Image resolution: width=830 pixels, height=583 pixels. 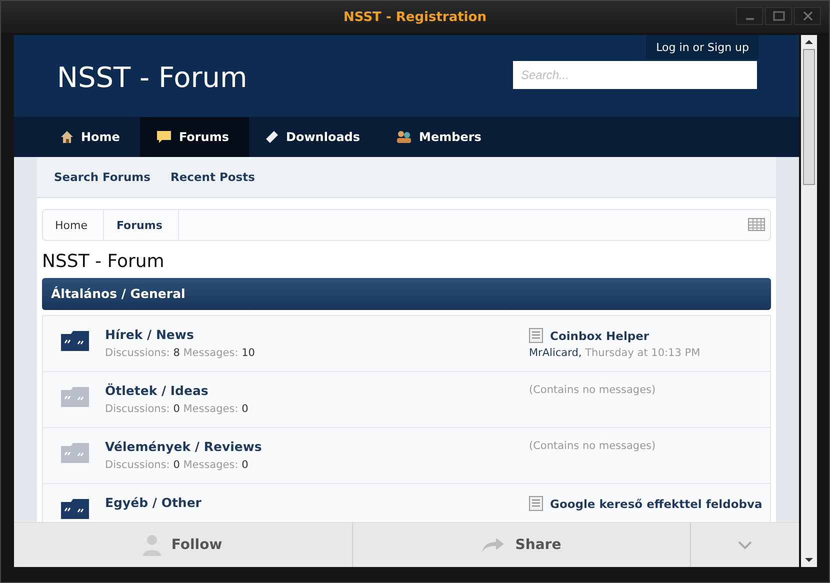 I want to click on maximize-button, so click(x=778, y=16).